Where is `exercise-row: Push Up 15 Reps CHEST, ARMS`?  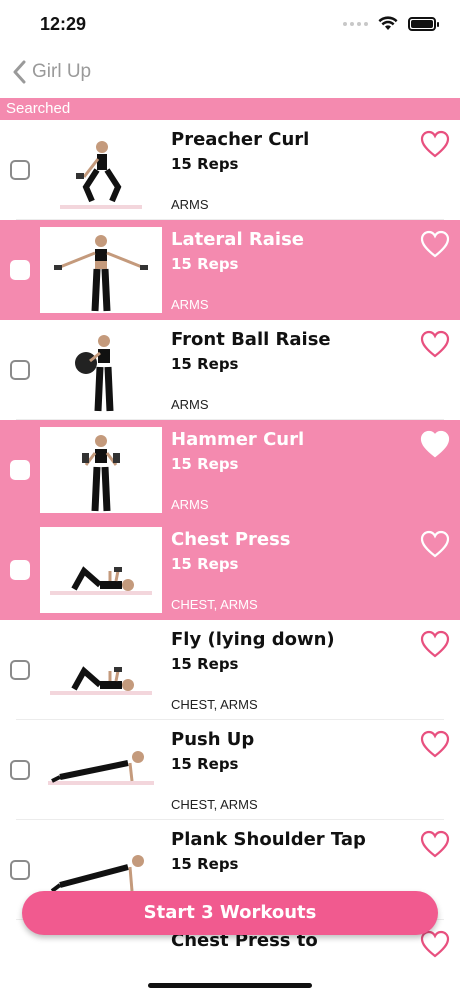
exercise-row: Push Up 15 Reps CHEST, ARMS is located at coordinates (230, 770).